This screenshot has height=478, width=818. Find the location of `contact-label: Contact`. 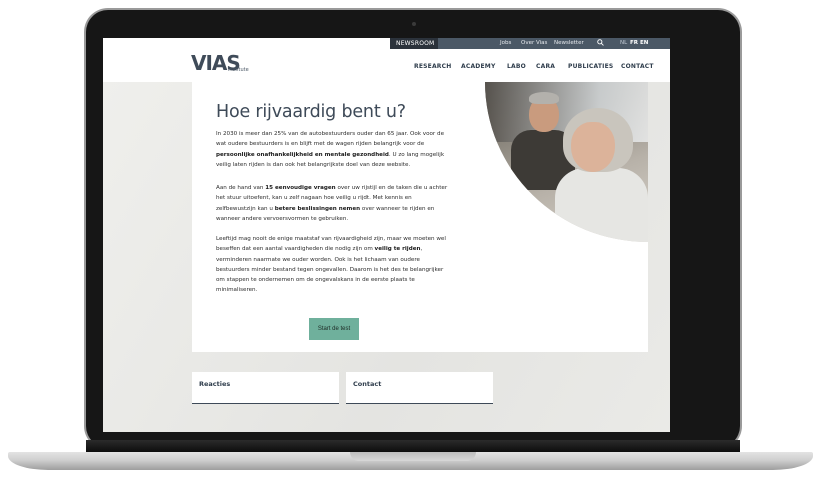

contact-label: Contact is located at coordinates (367, 384).